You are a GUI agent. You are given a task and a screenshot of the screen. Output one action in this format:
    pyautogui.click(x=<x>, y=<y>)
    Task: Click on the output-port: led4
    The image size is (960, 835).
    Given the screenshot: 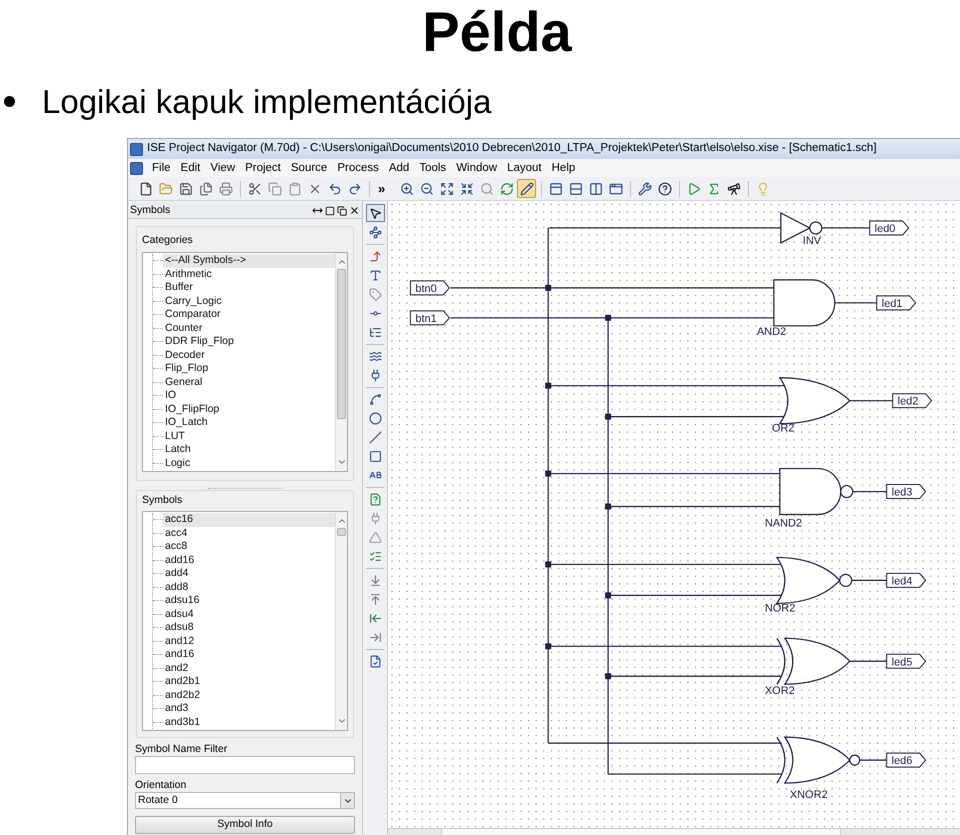 What is the action you would take?
    pyautogui.click(x=906, y=580)
    